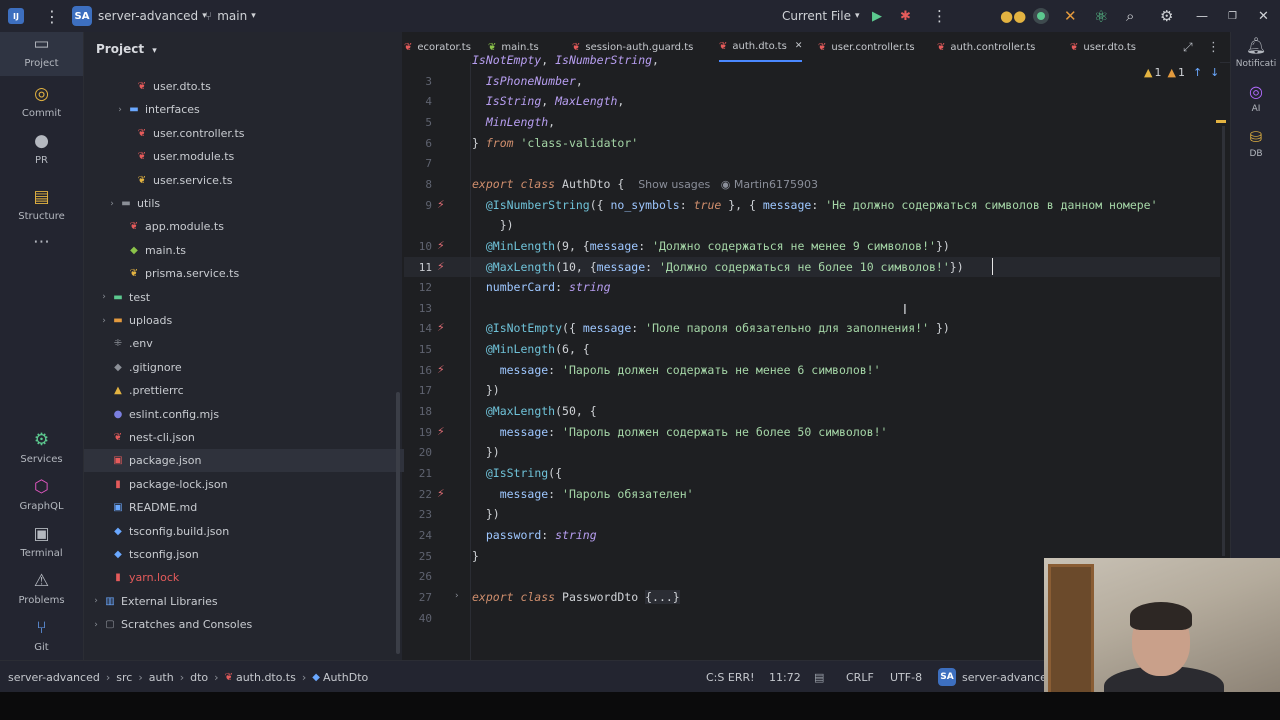 This screenshot has height=720, width=1280. I want to click on tool-commit: ◎ Commit, so click(41, 101).